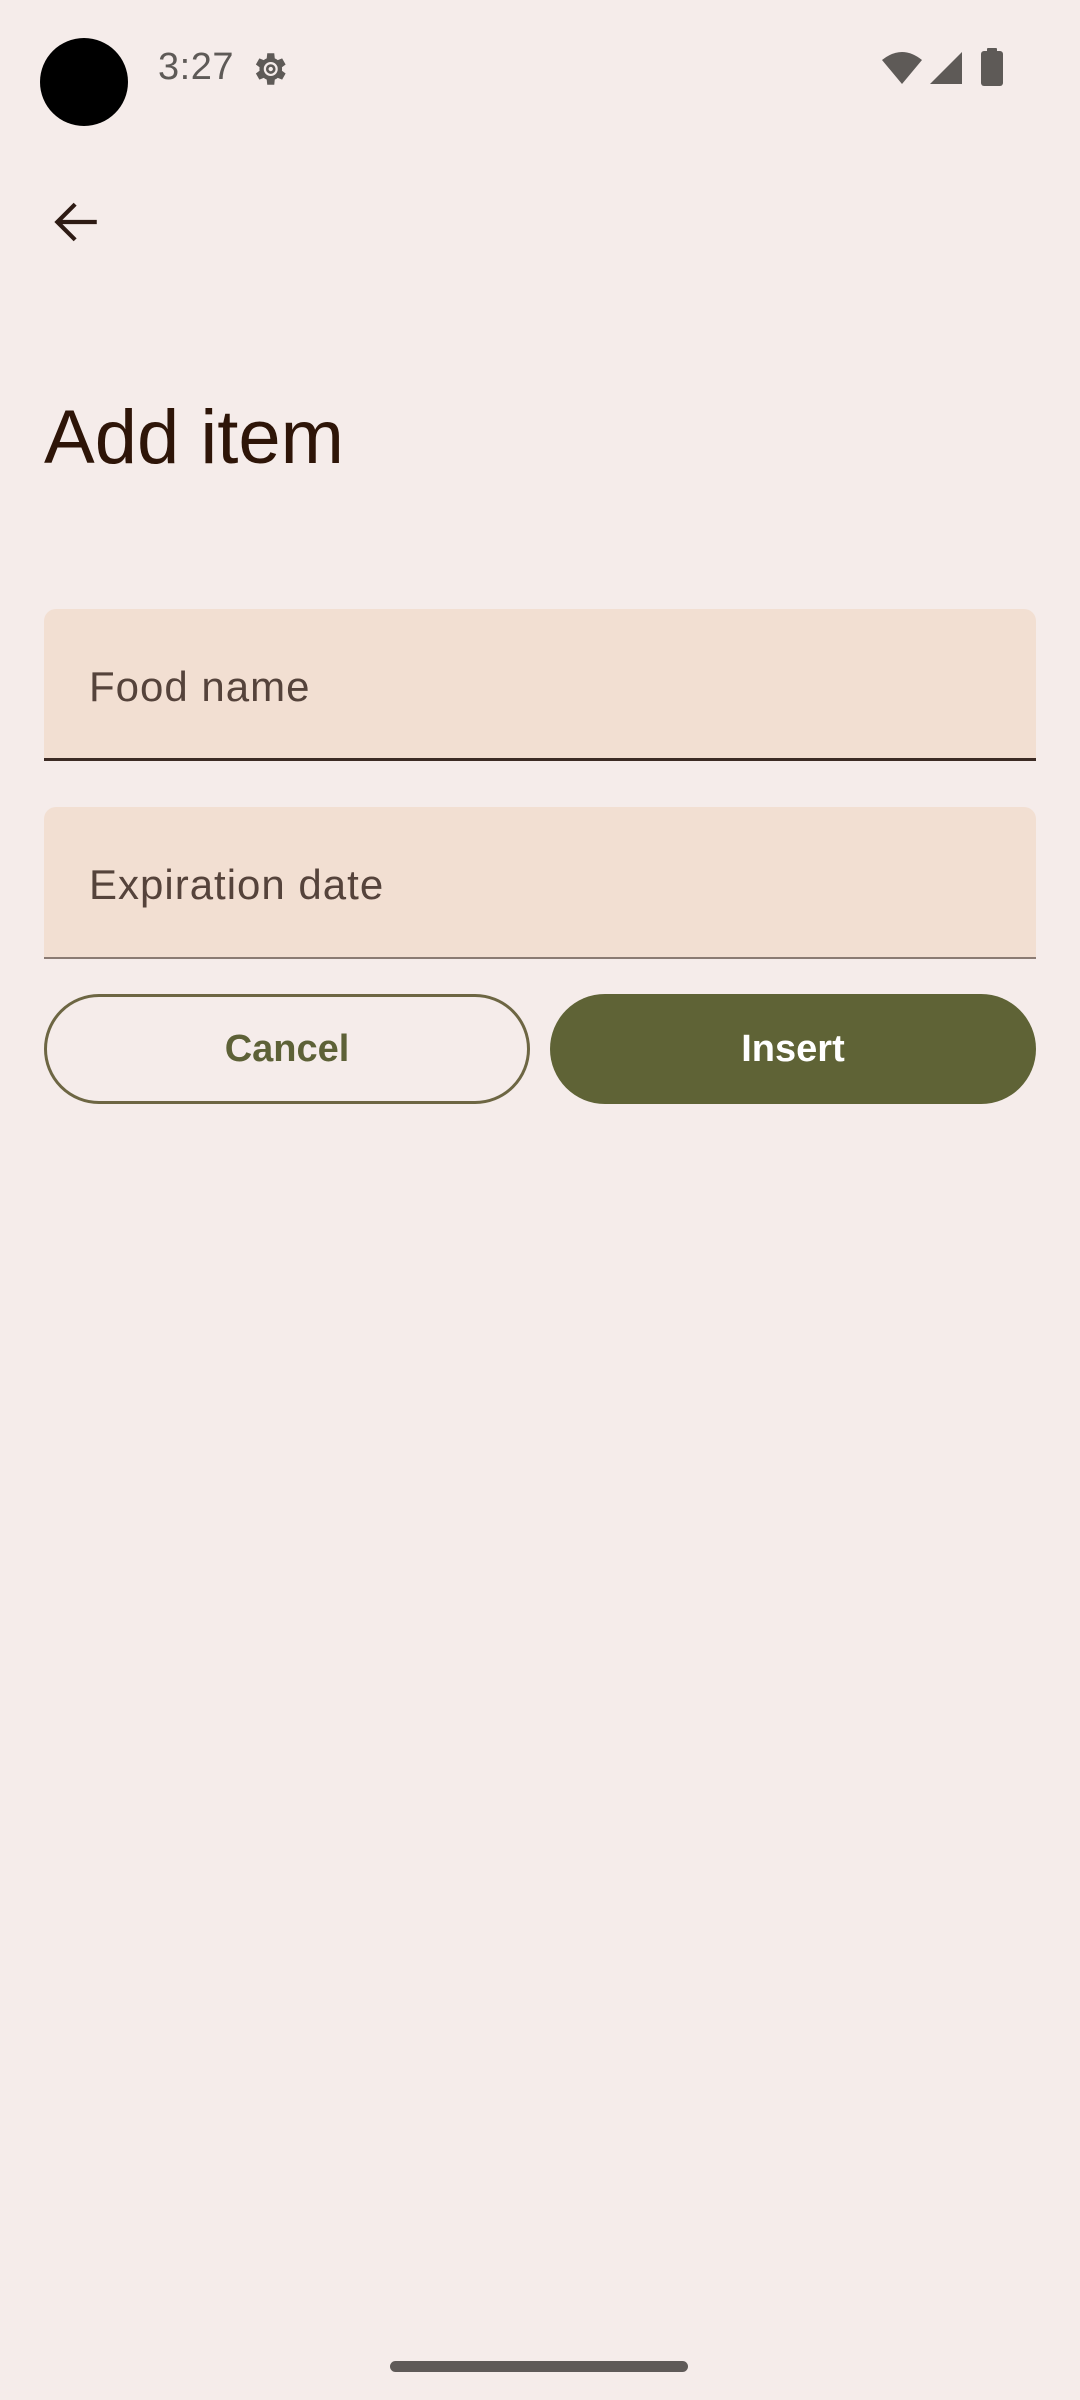  I want to click on cellular-signal-icon, so click(946, 68).